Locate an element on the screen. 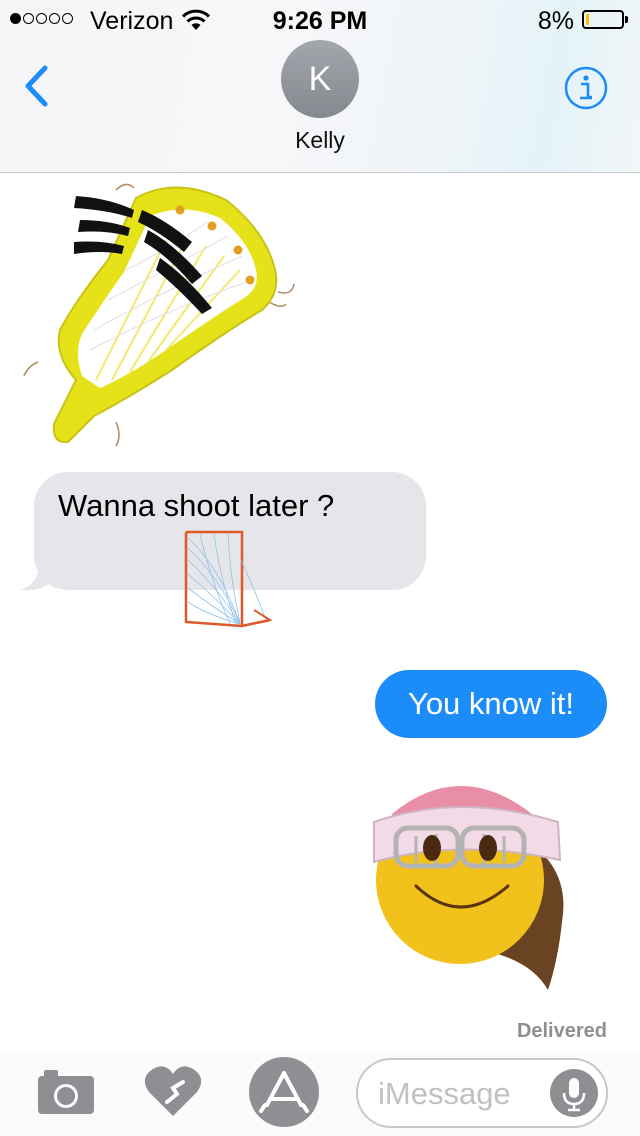 The height and width of the screenshot is (1136, 640). chevron-left-icon is located at coordinates (36, 86).